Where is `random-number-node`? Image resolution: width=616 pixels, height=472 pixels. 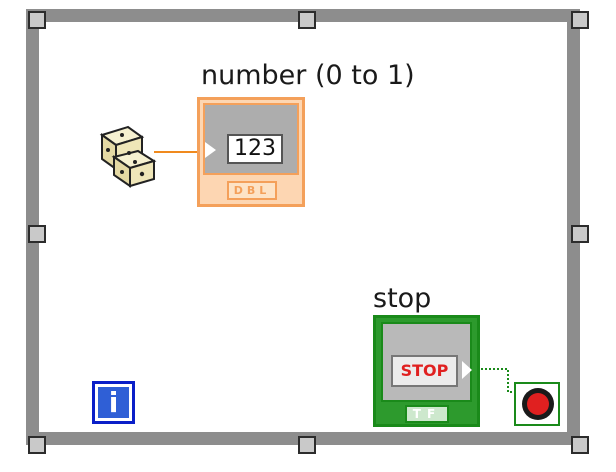 random-number-node is located at coordinates (128, 155).